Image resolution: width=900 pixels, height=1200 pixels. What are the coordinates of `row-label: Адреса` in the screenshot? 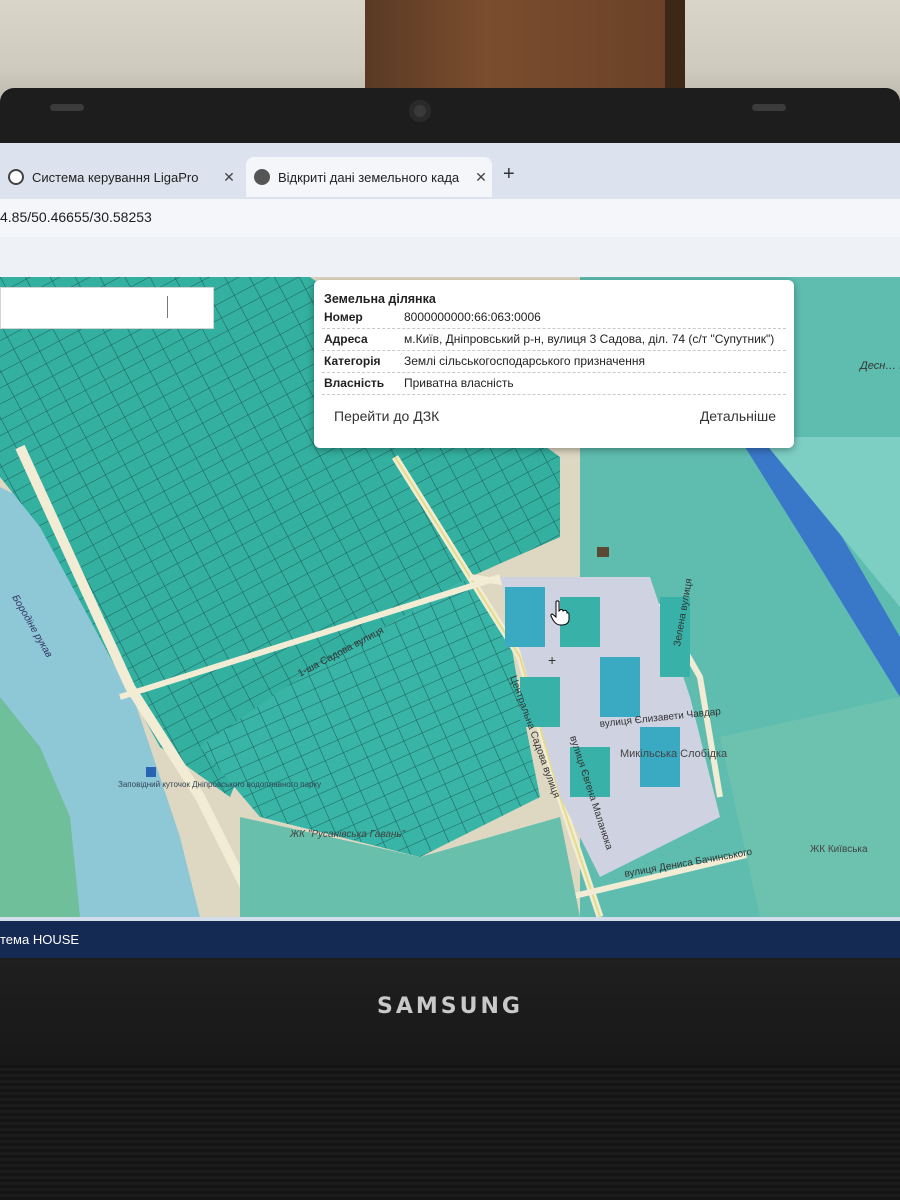 It's located at (346, 339).